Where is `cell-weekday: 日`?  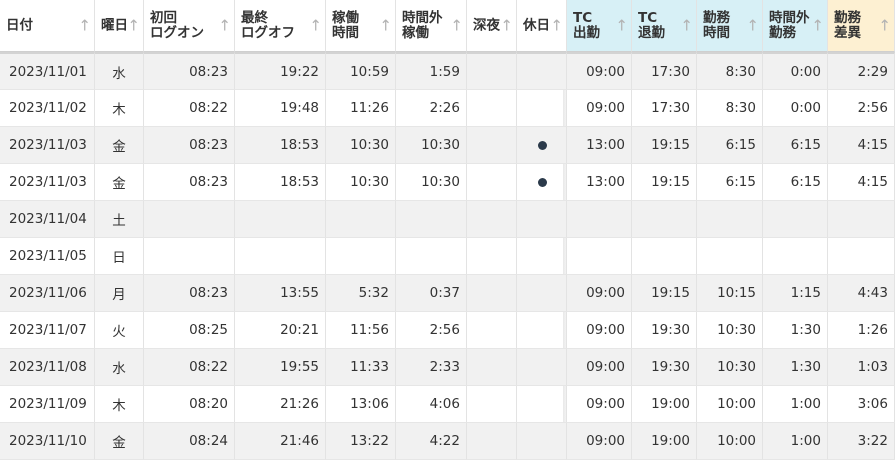
cell-weekday: 日 is located at coordinates (119, 256).